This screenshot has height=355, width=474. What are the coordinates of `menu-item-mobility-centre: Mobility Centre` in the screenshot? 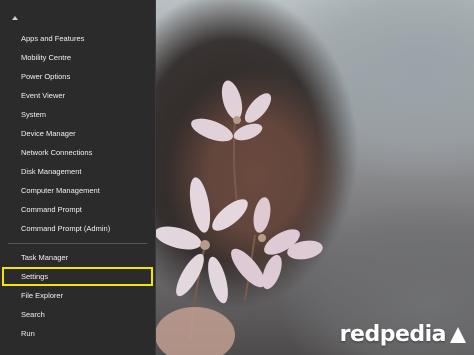 It's located at (77, 57).